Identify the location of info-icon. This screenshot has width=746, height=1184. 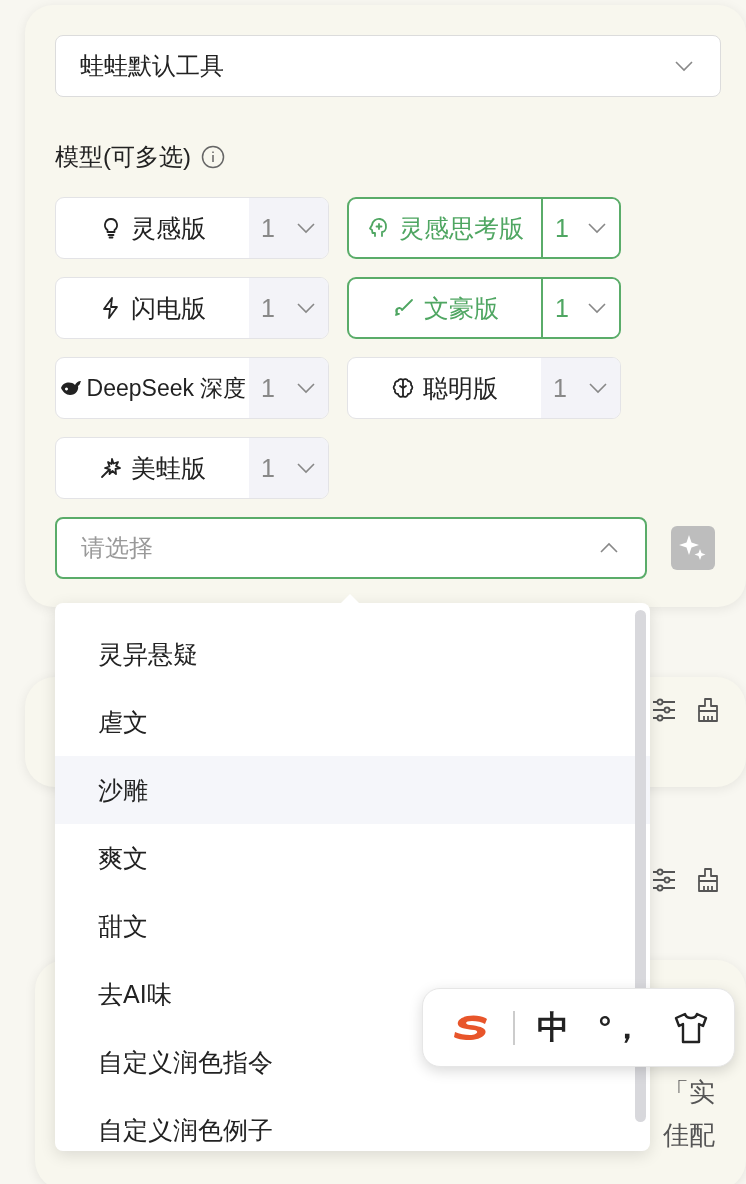
(213, 157).